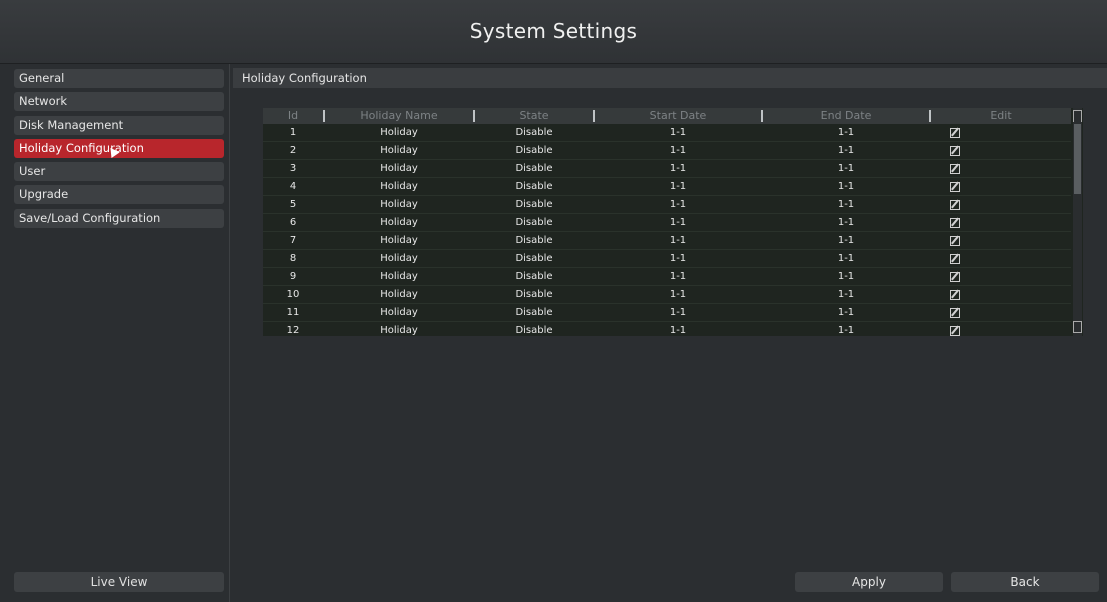 The image size is (1107, 602). What do you see at coordinates (1077, 116) in the screenshot?
I see `scroll-up-button` at bounding box center [1077, 116].